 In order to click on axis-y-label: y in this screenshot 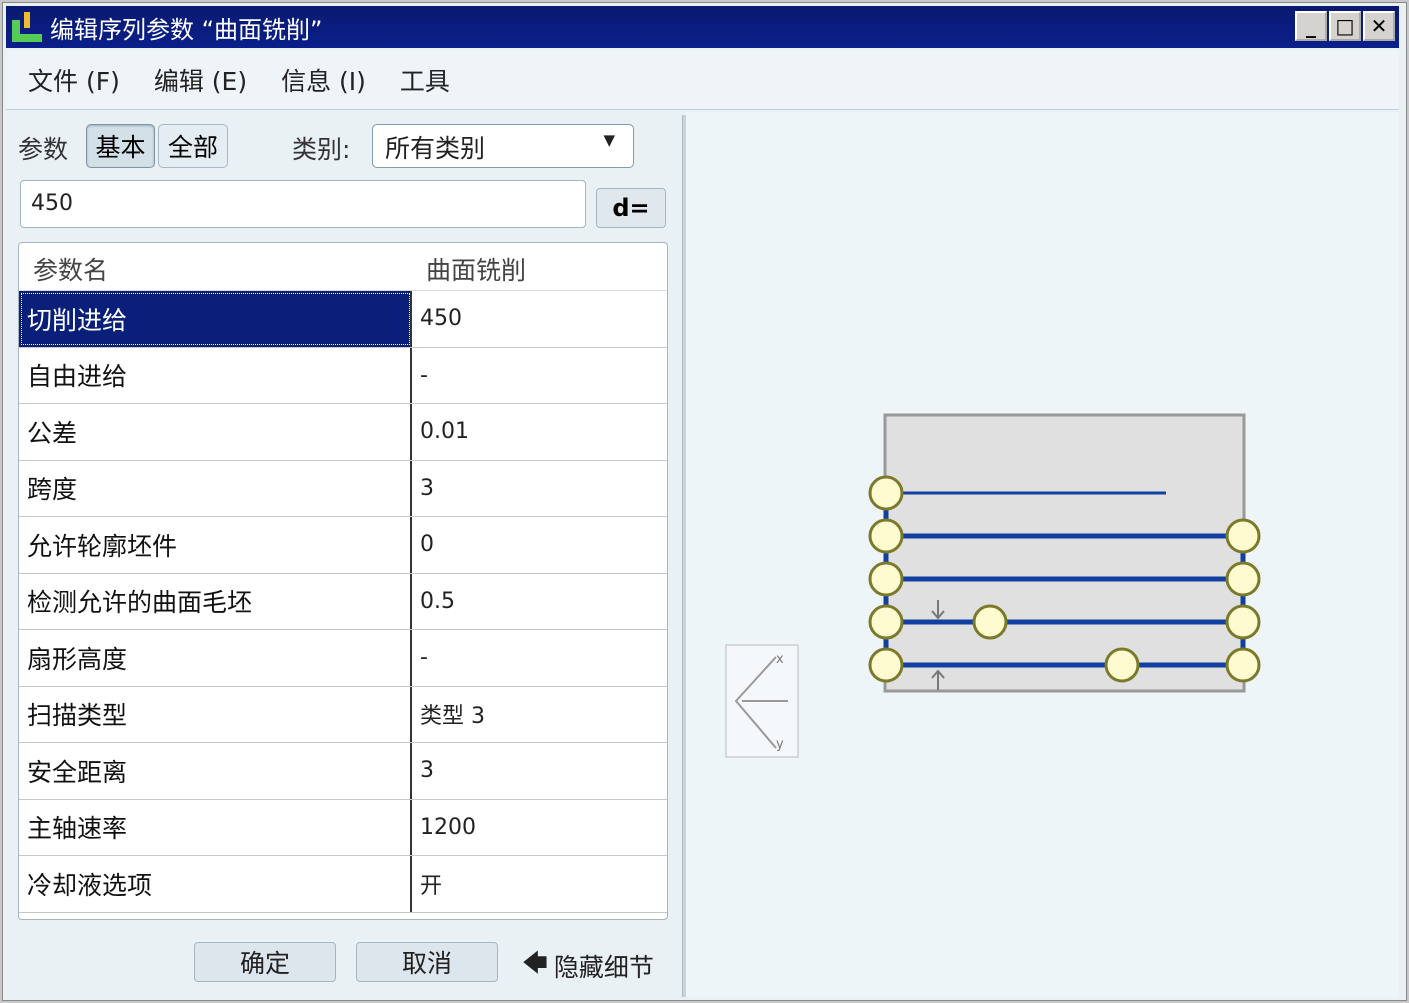, I will do `click(780, 744)`.